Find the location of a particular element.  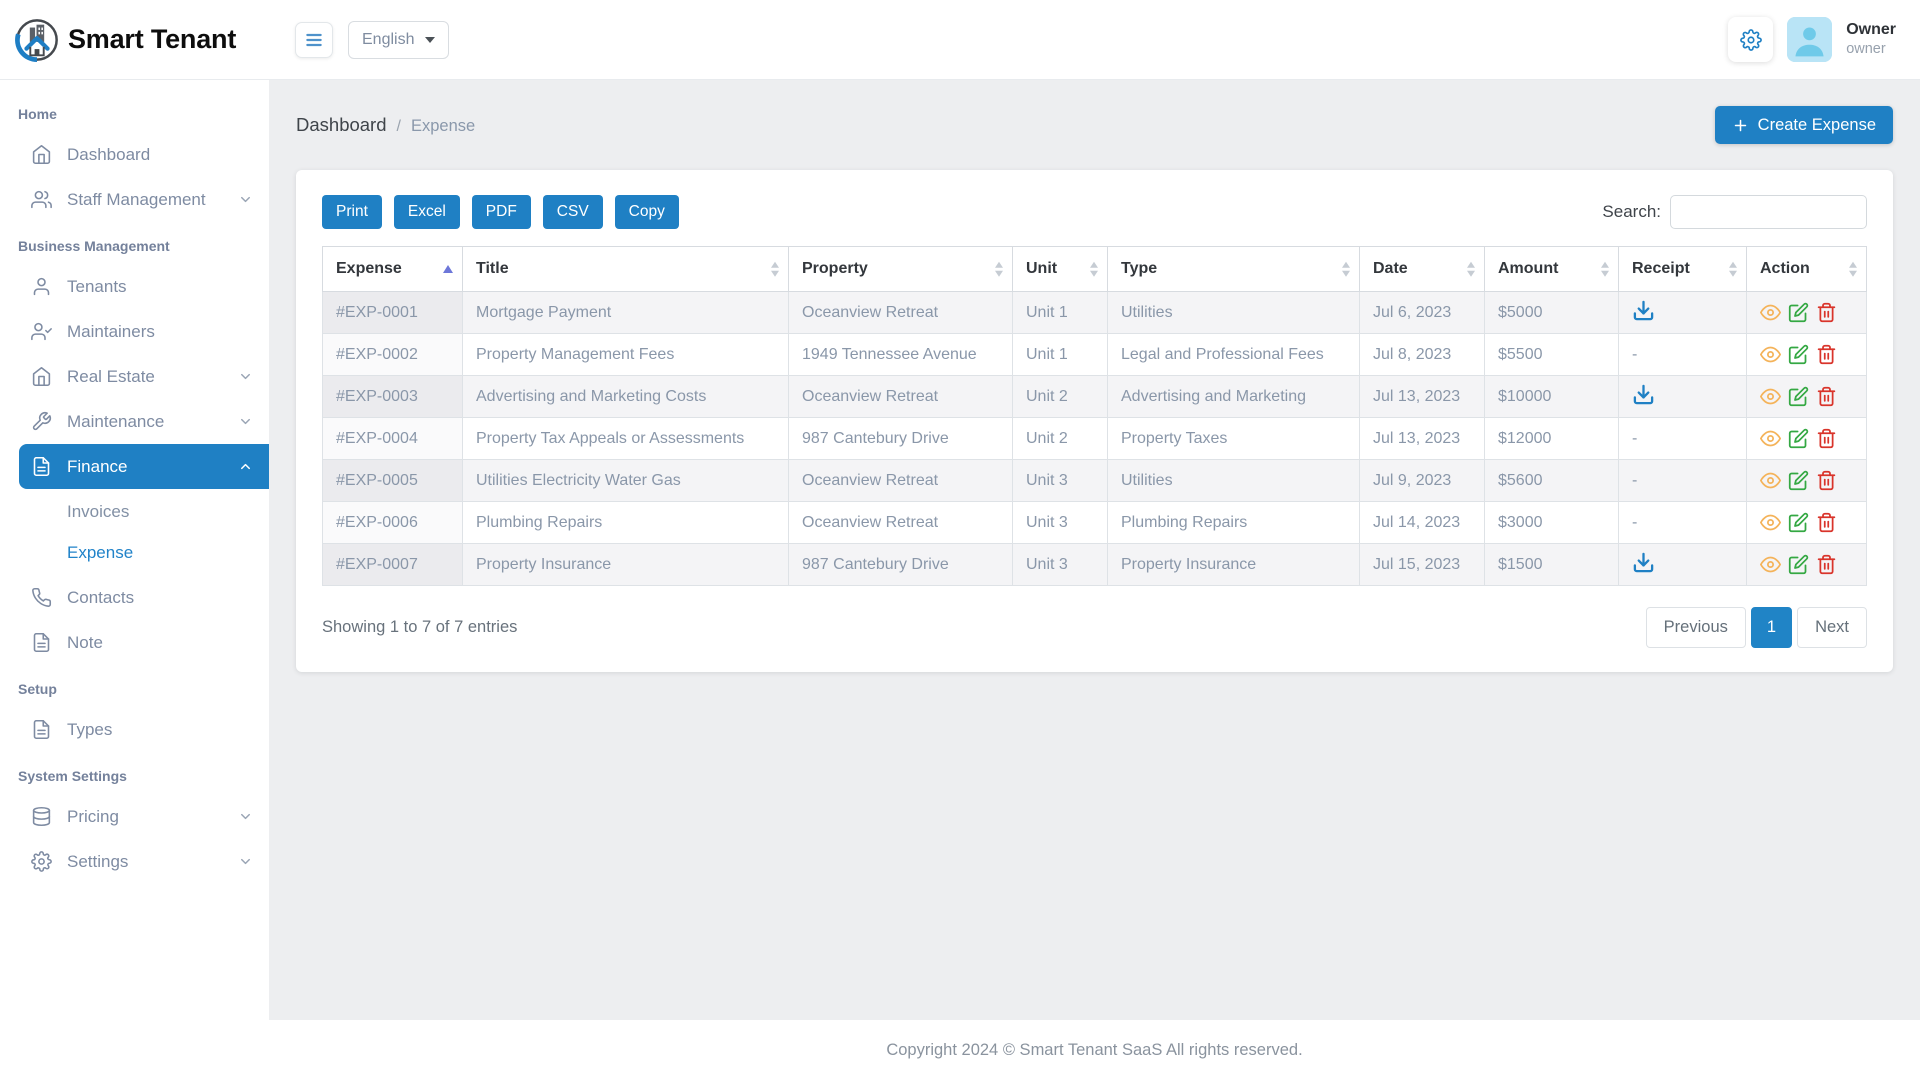

cell-expense: #EXP-0004 is located at coordinates (392, 438).